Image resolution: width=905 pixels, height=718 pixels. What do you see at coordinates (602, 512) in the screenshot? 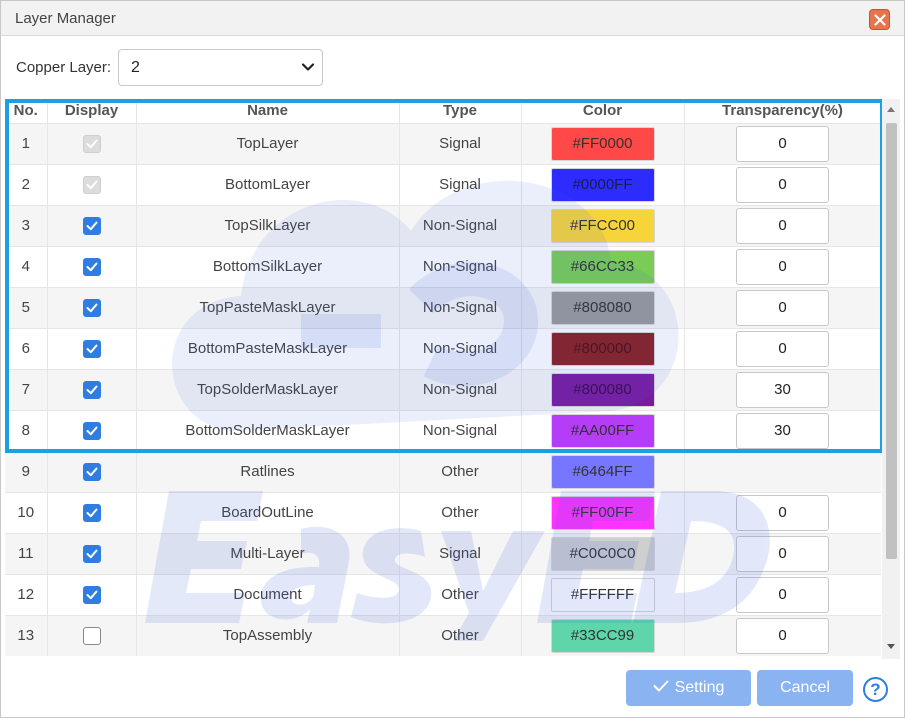
I see `color-swatch: #FF00FF` at bounding box center [602, 512].